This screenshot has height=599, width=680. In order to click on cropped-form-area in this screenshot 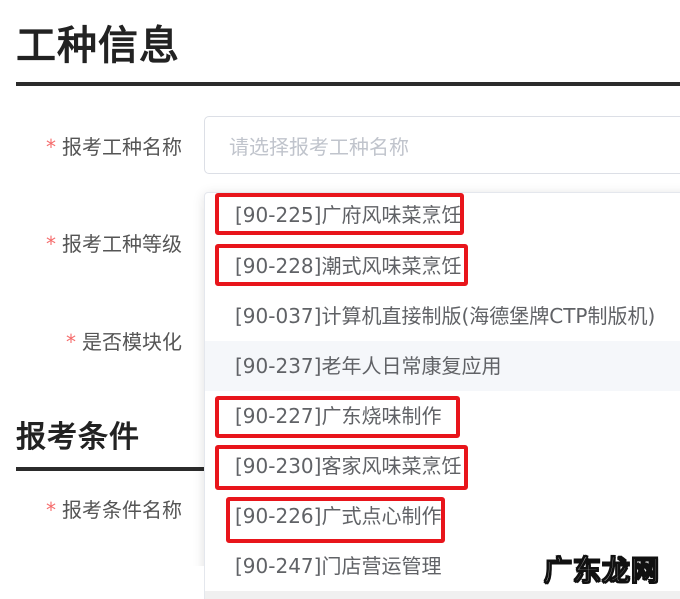, I will do `click(102, 582)`.